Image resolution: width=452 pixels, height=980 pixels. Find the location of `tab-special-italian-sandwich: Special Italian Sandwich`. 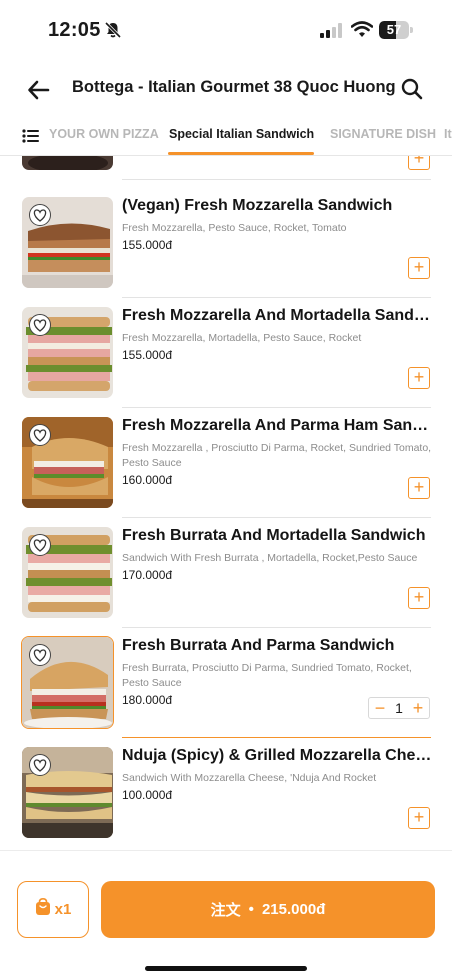

tab-special-italian-sandwich: Special Italian Sandwich is located at coordinates (241, 134).